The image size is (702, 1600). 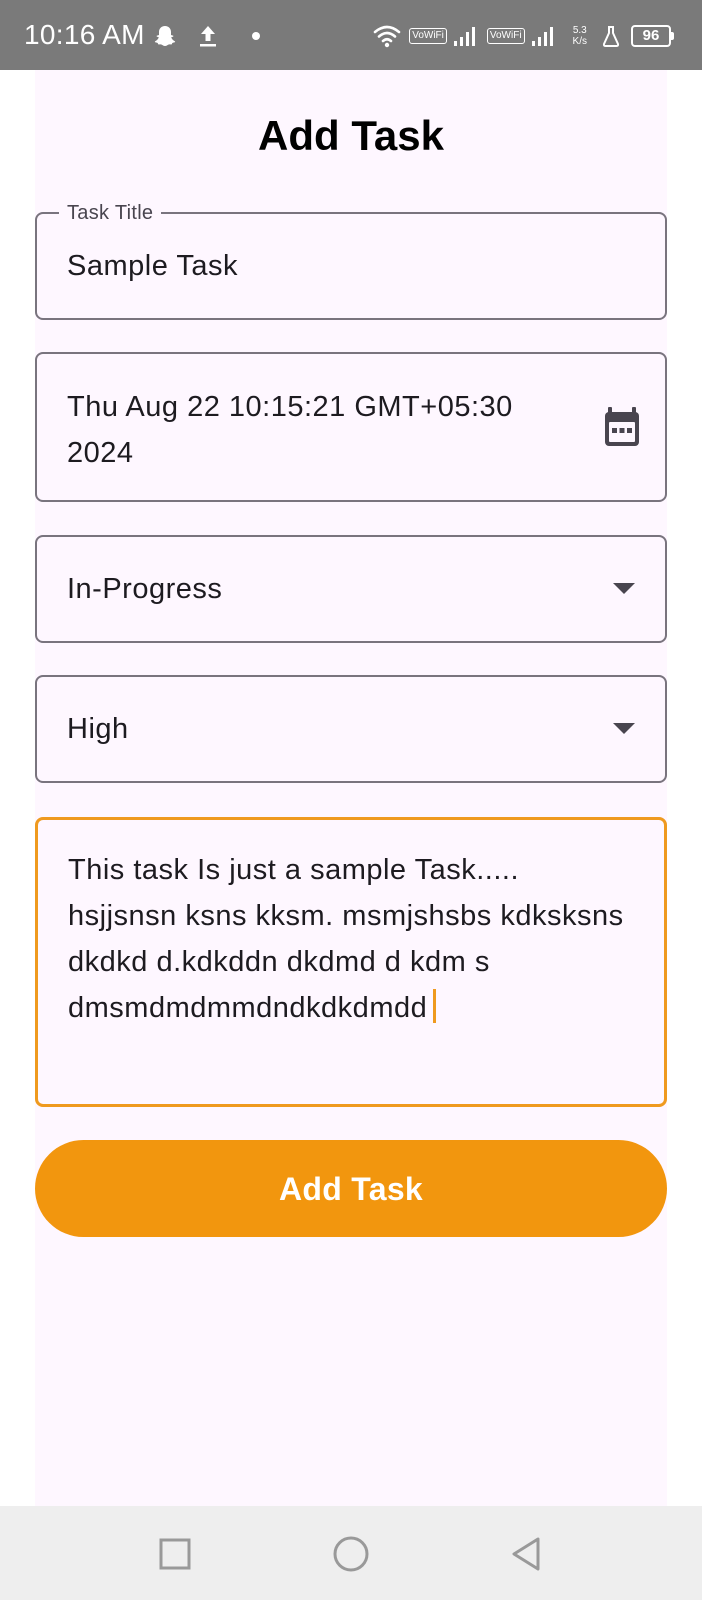 What do you see at coordinates (152, 266) in the screenshot?
I see `task-title-value: Sample Task` at bounding box center [152, 266].